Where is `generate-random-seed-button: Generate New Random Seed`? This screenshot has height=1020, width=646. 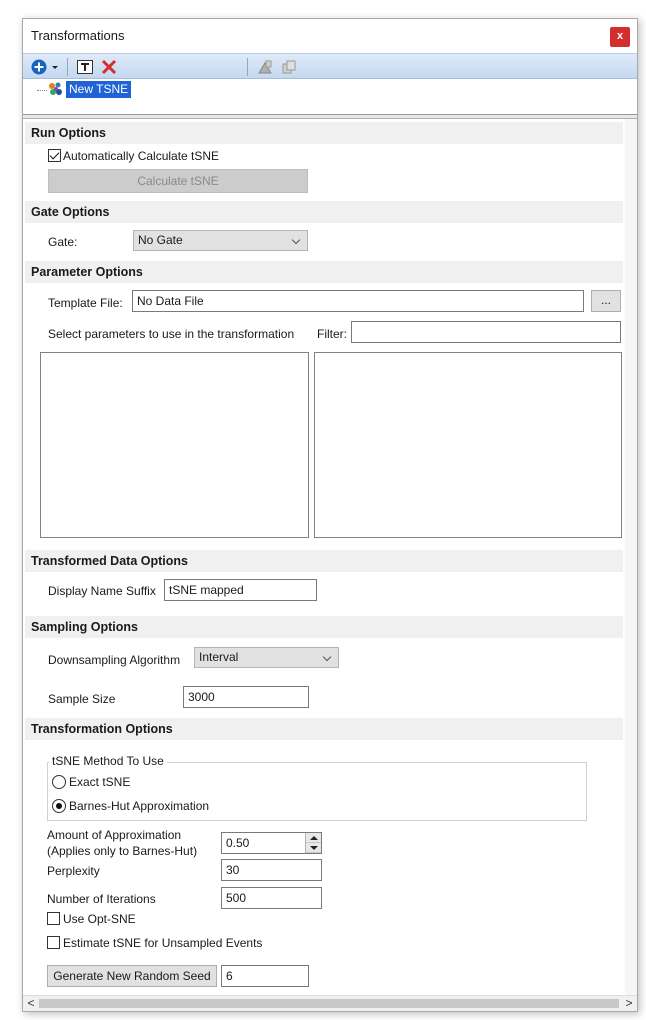 generate-random-seed-button: Generate New Random Seed is located at coordinates (132, 976).